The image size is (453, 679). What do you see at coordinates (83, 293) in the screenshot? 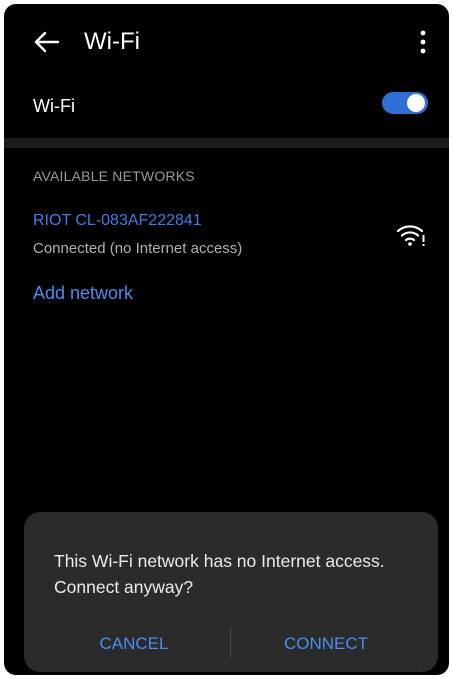
I see `add-network-link: Add network` at bounding box center [83, 293].